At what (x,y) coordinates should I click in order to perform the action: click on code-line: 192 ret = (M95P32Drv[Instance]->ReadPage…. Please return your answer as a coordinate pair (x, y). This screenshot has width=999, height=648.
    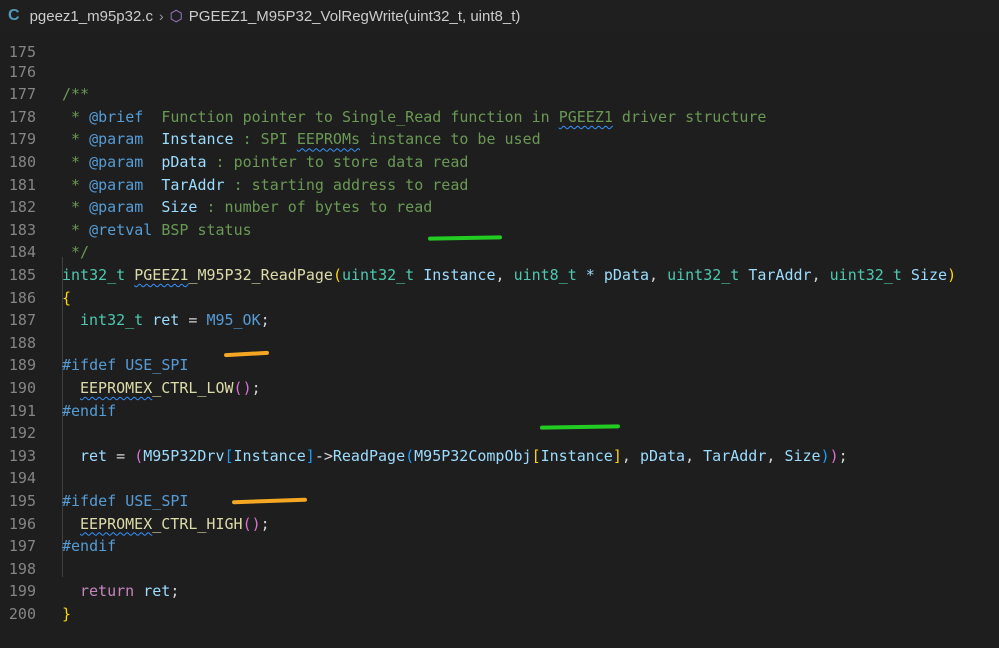
    Looking at the image, I should click on (499, 432).